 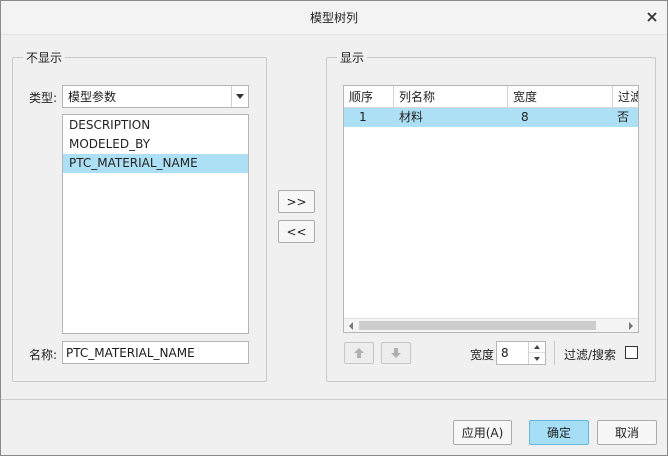 I want to click on horizontal-scrollbar, so click(x=491, y=325).